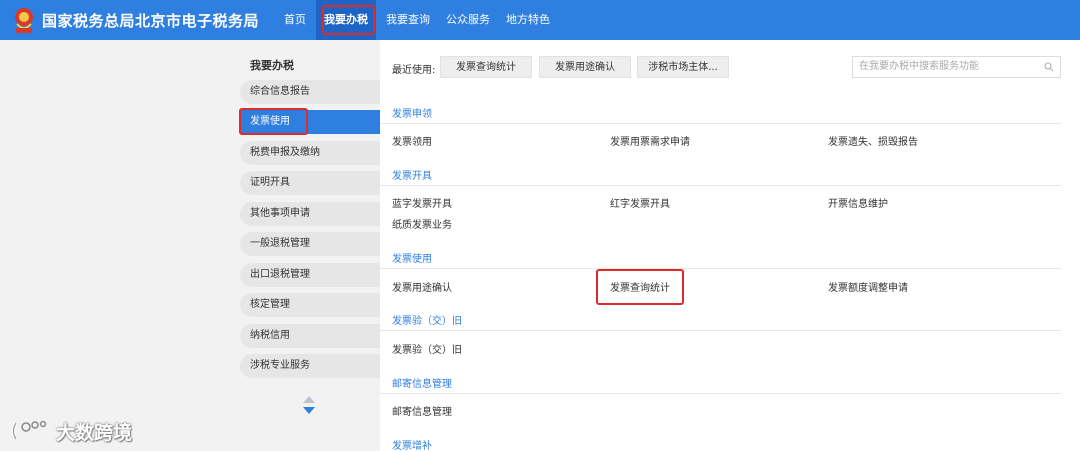  What do you see at coordinates (412, 114) in the screenshot?
I see `section-title-invoice-apply: 发票申领` at bounding box center [412, 114].